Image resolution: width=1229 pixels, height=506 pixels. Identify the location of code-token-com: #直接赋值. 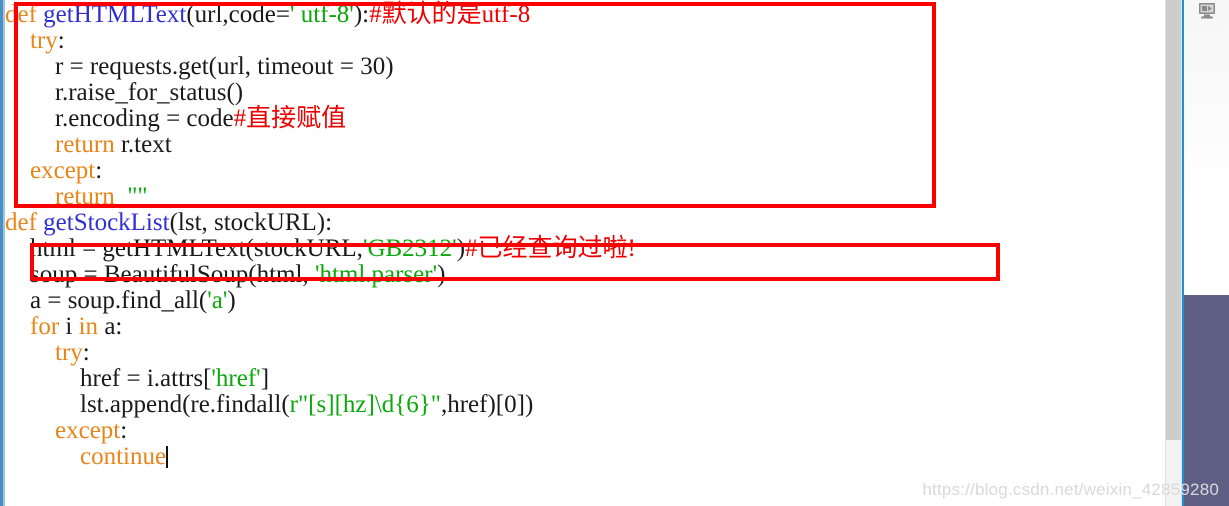
(290, 118).